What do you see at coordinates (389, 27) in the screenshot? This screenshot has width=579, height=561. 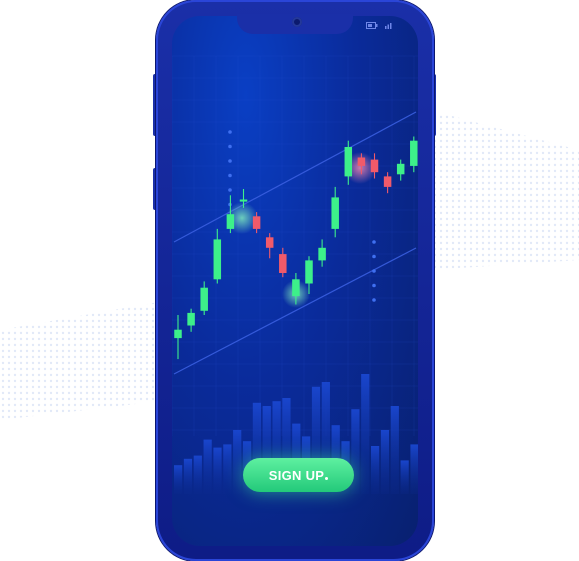 I see `signal-icon` at bounding box center [389, 27].